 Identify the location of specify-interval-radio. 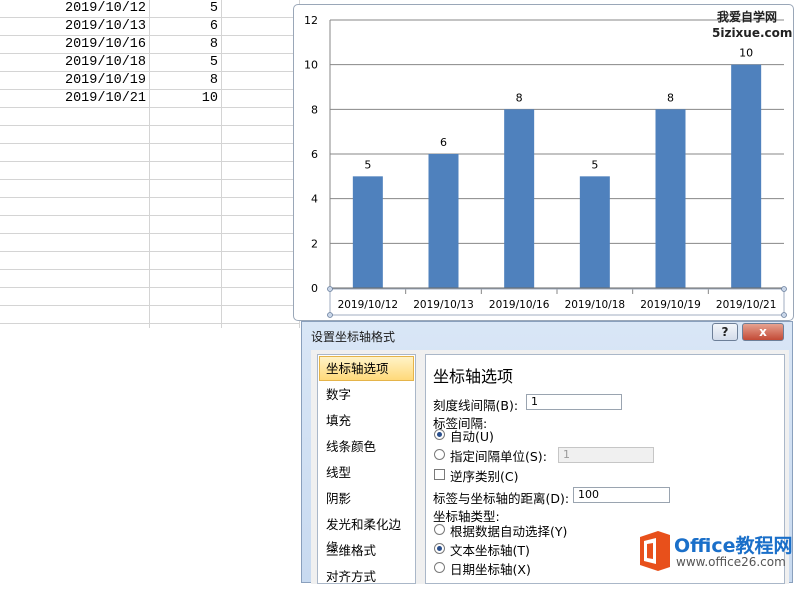
(439, 454).